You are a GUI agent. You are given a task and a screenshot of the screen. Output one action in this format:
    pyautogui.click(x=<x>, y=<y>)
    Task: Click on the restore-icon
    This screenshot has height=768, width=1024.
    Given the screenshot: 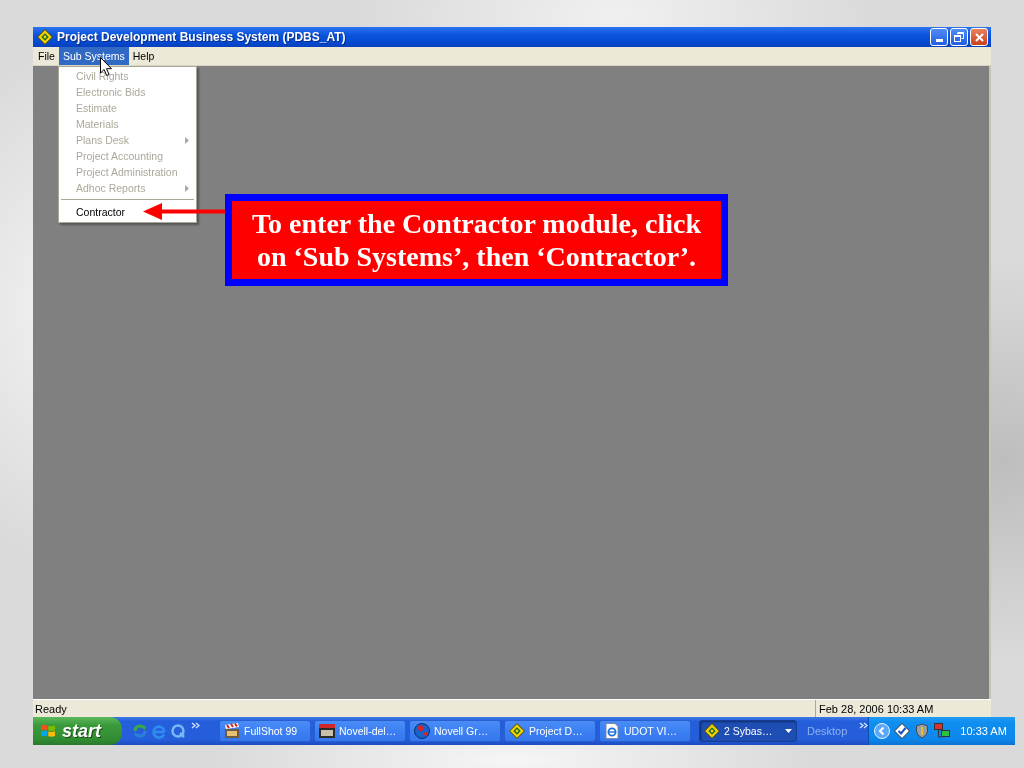 What is the action you would take?
    pyautogui.click(x=959, y=37)
    